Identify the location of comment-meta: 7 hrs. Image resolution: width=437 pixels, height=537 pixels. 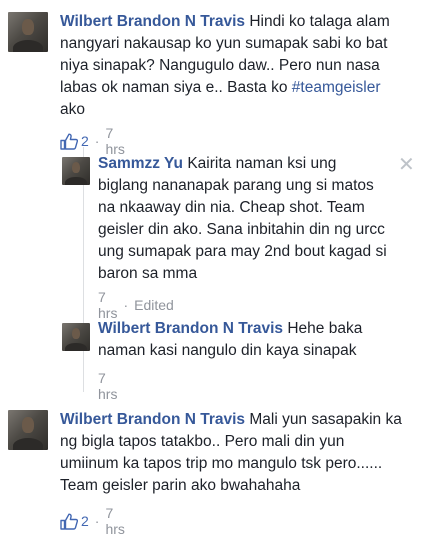
(107, 386).